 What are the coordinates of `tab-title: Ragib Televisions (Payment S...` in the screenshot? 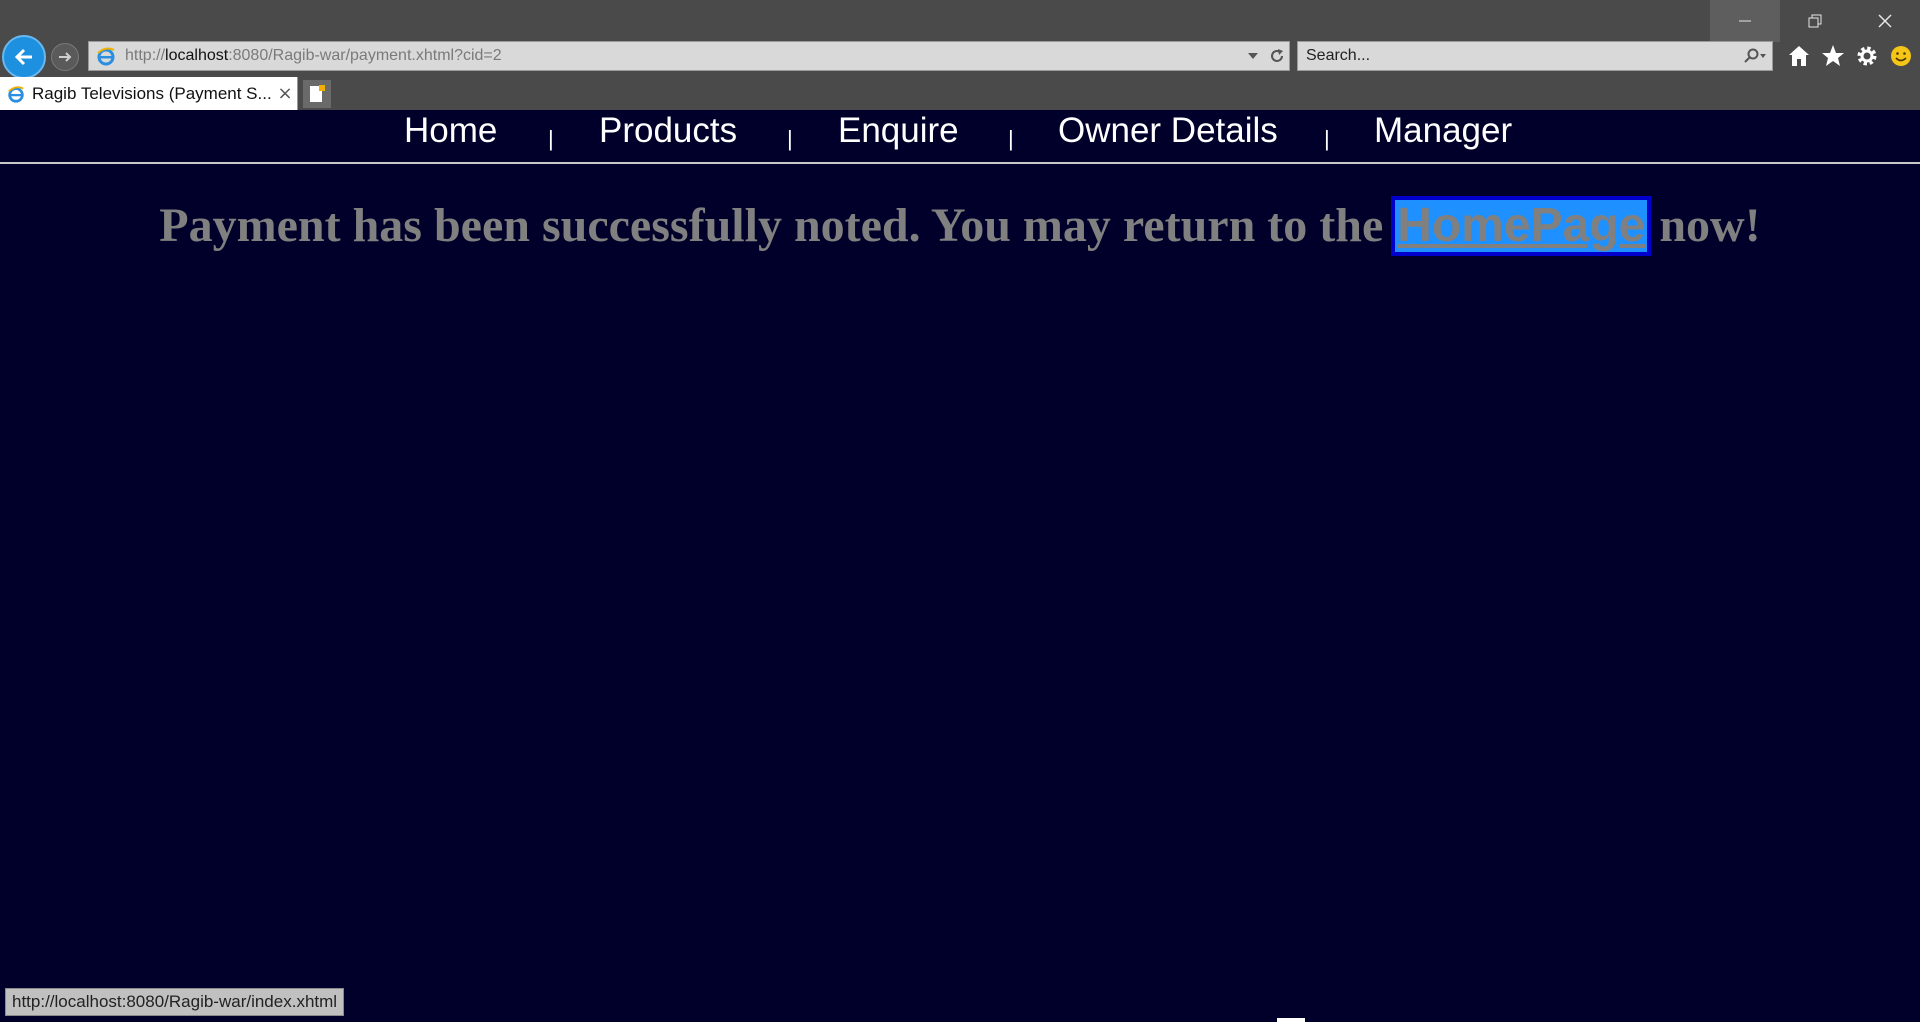 It's located at (152, 93).